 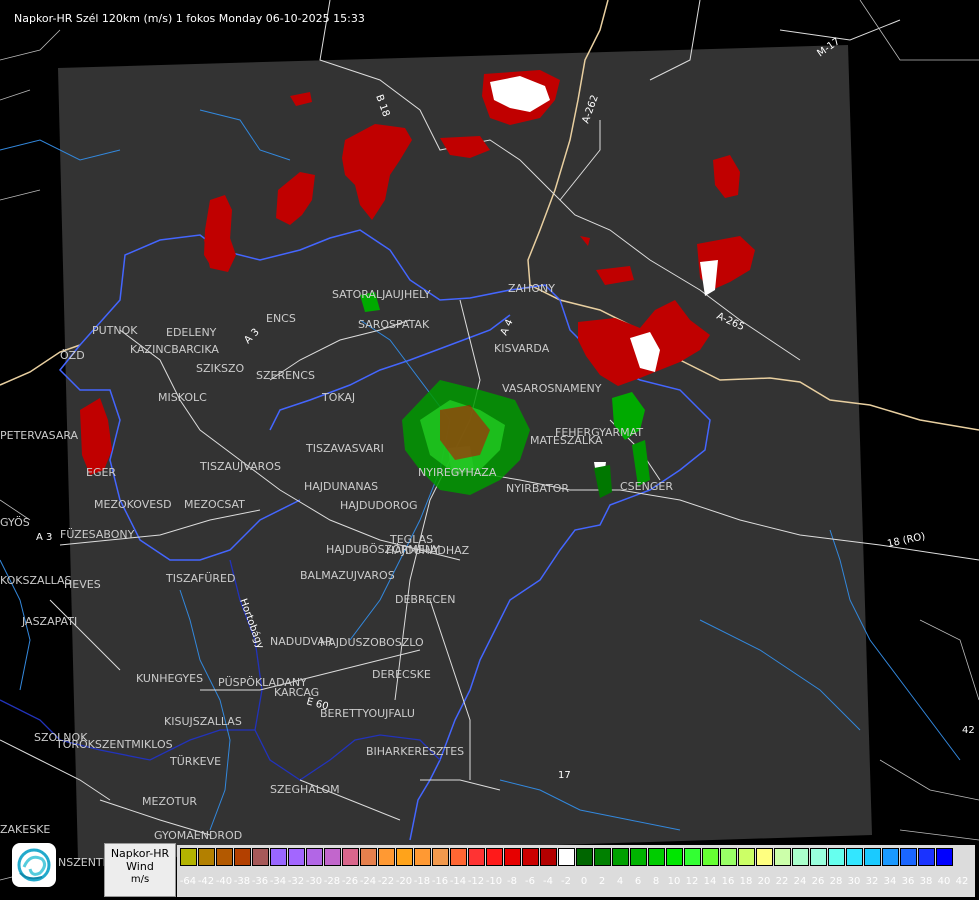 What do you see at coordinates (36, 580) in the screenshot?
I see `svg-text: KOKSZALLAS` at bounding box center [36, 580].